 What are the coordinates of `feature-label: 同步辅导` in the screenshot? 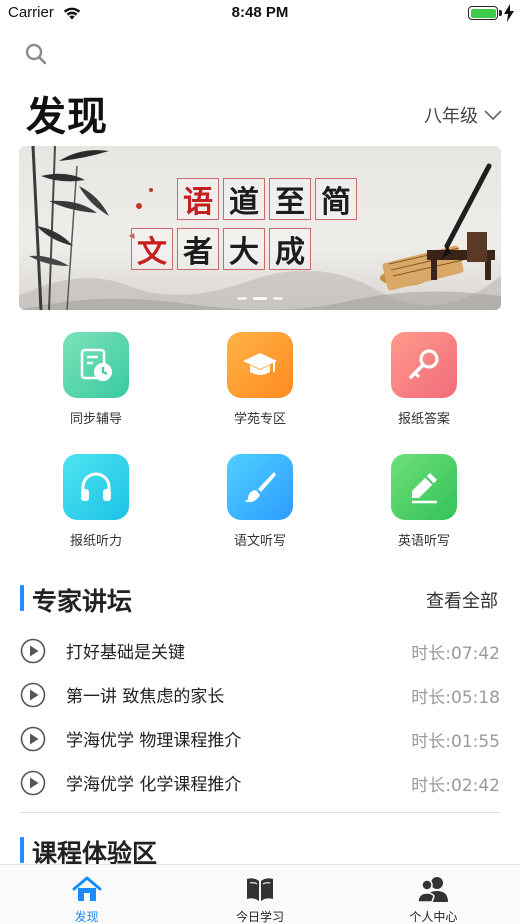 It's located at (95, 419).